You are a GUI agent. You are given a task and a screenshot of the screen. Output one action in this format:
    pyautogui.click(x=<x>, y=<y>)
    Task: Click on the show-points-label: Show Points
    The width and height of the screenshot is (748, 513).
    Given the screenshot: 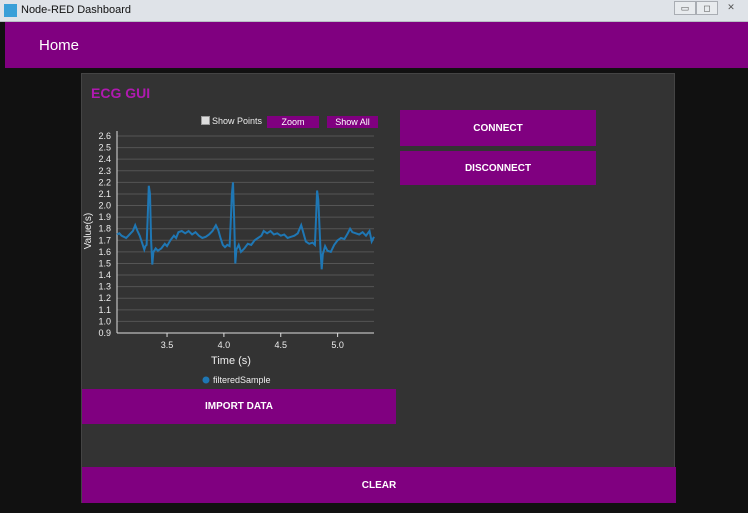 What is the action you would take?
    pyautogui.click(x=237, y=121)
    